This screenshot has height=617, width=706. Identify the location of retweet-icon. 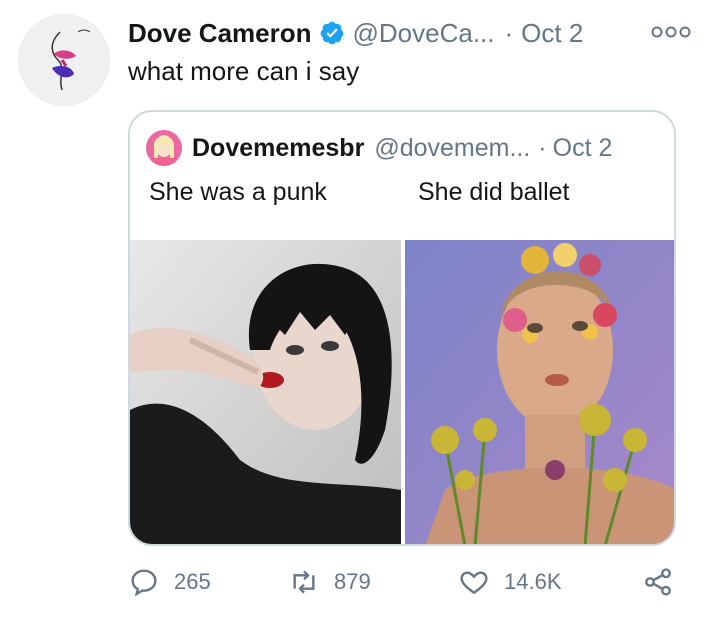
(304, 582).